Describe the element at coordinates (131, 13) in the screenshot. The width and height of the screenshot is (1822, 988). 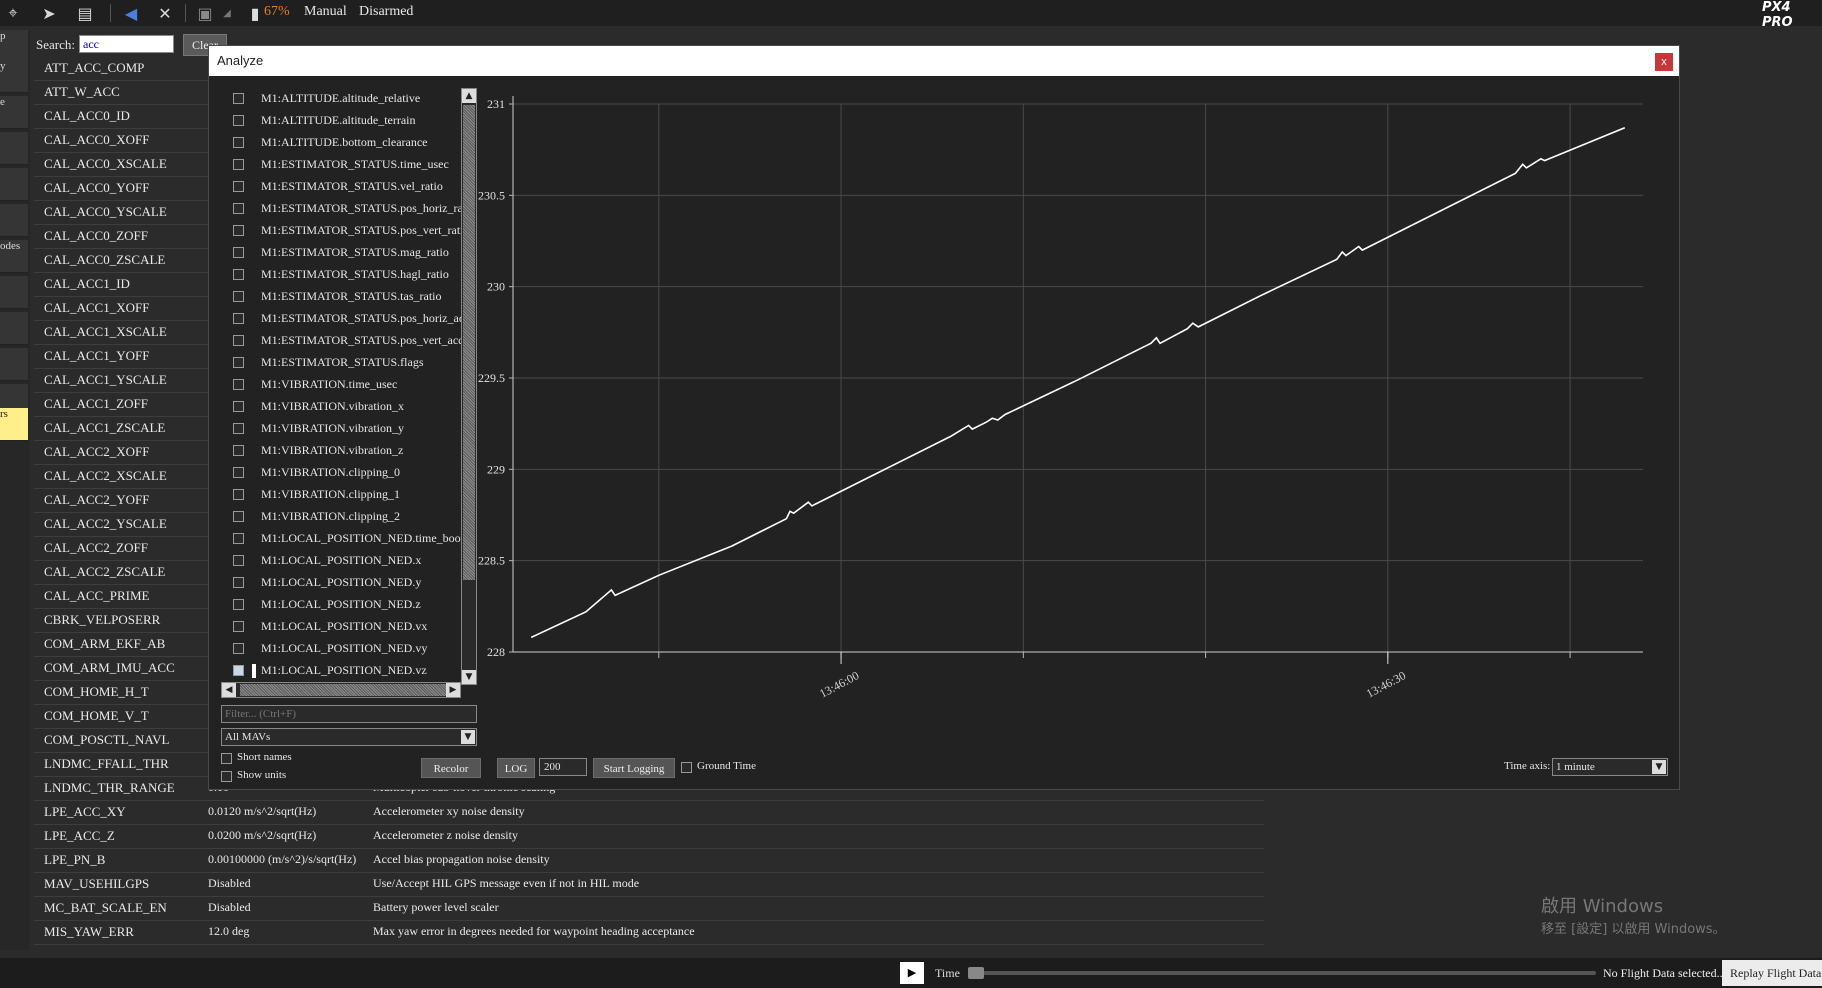
I see `megaphone-icon: ◀` at that location.